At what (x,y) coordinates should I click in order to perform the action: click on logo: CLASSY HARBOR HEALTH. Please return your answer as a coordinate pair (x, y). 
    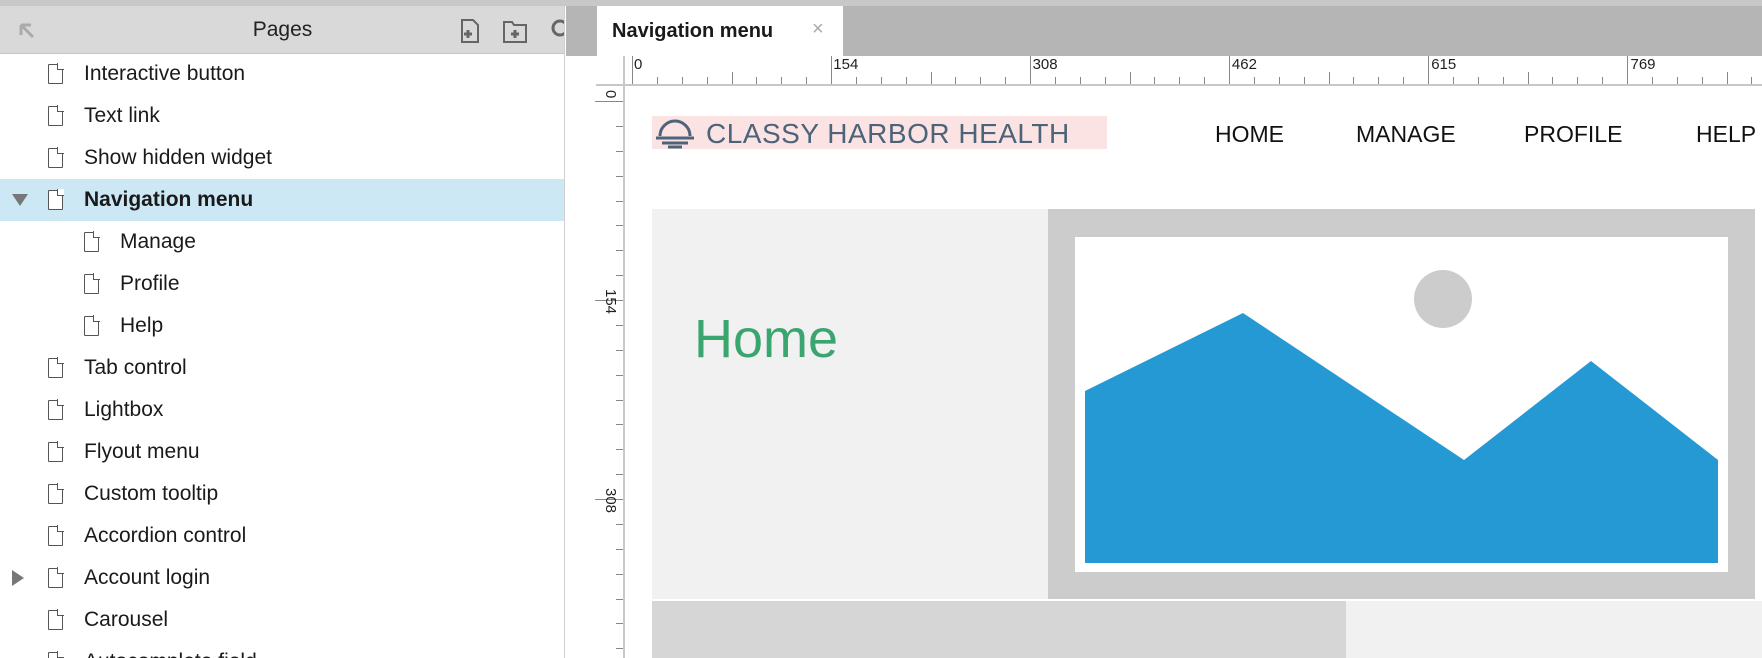
    Looking at the image, I should click on (879, 132).